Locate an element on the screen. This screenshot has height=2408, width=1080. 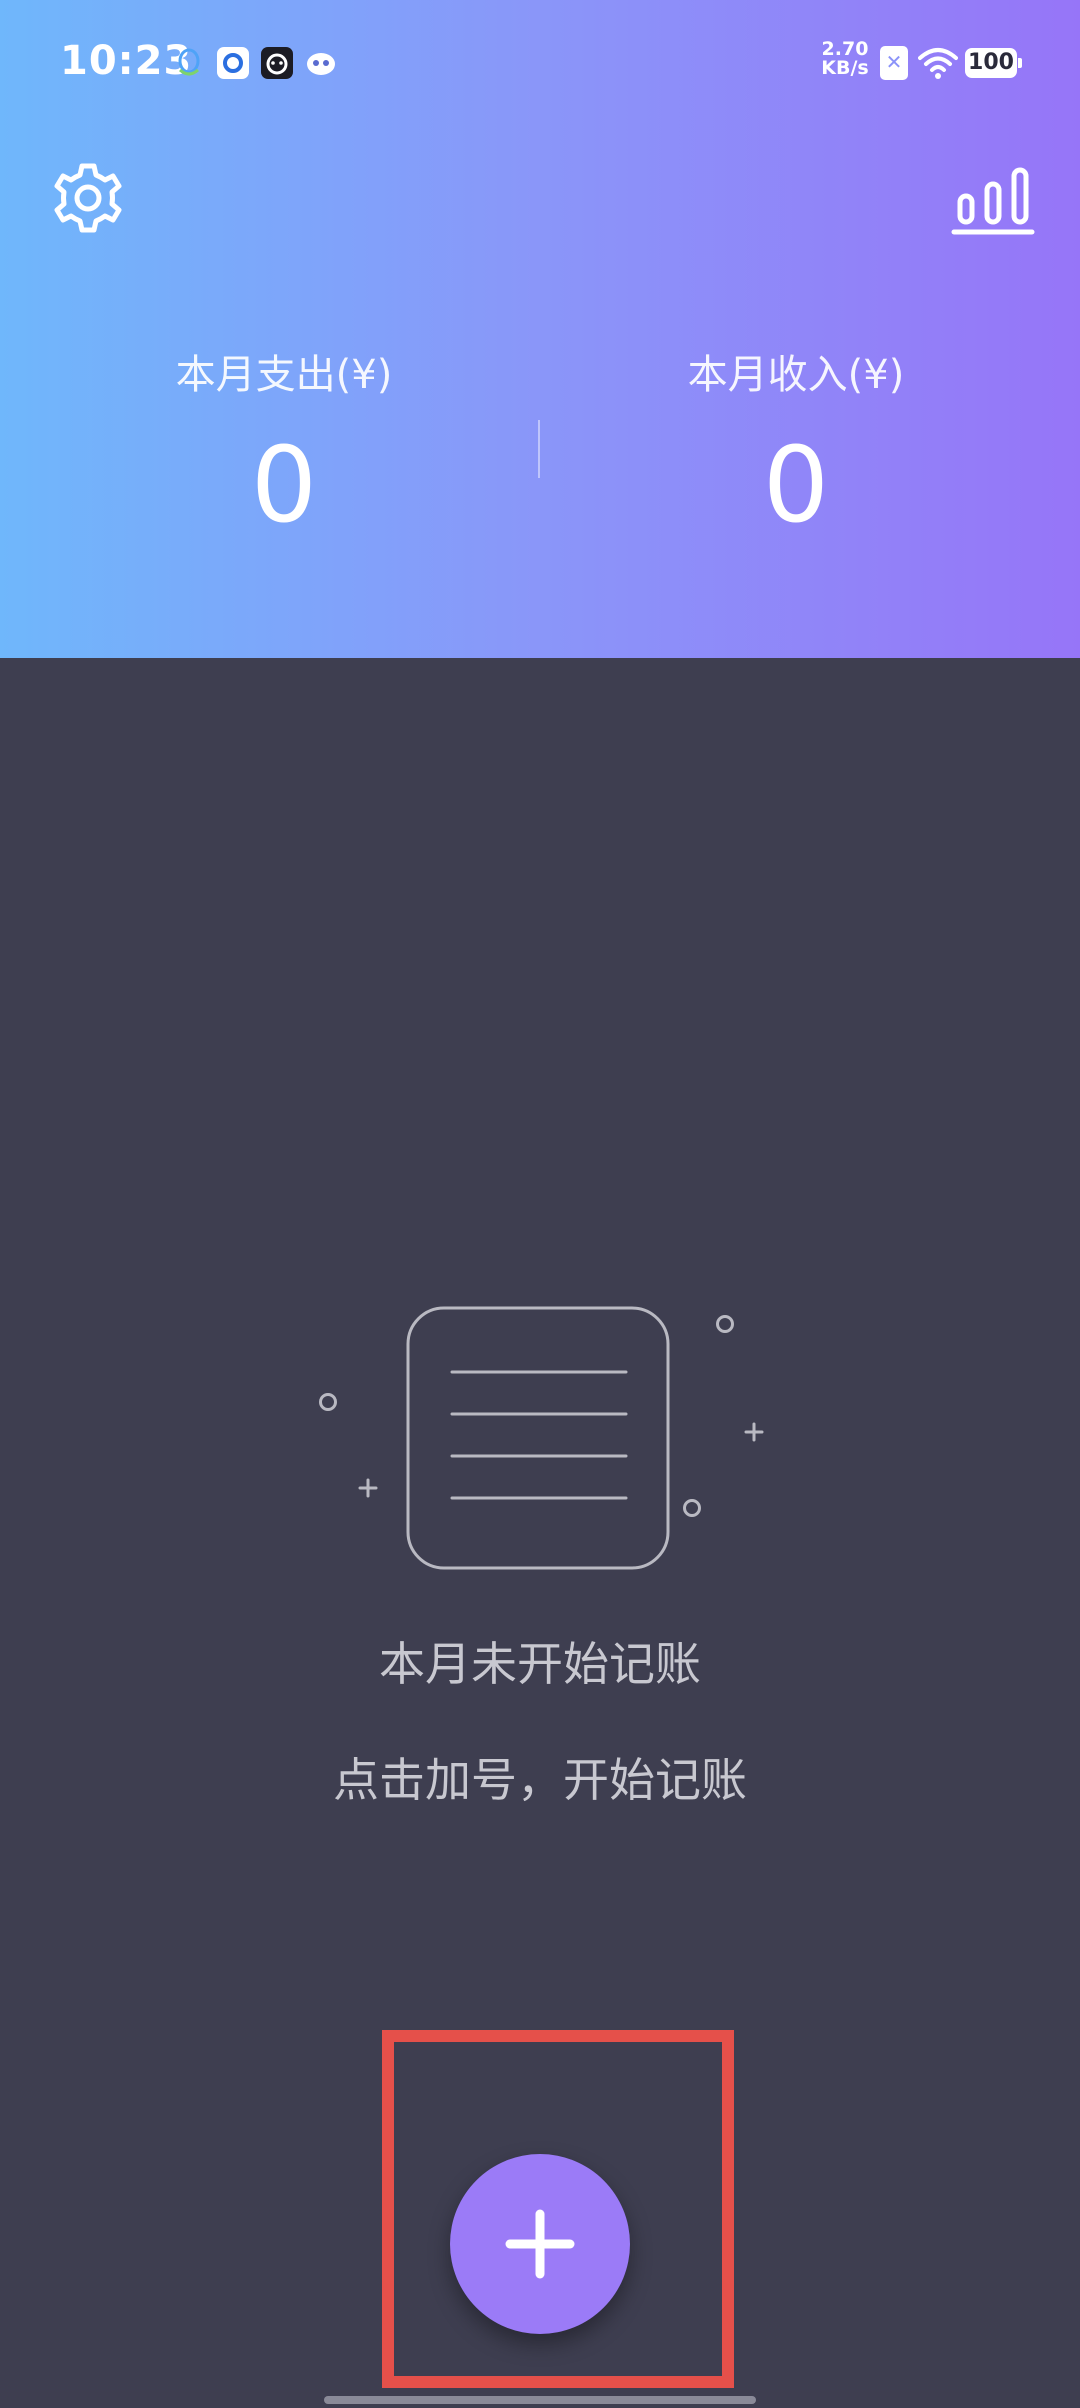
sim-glyph: ✕ is located at coordinates (894, 62).